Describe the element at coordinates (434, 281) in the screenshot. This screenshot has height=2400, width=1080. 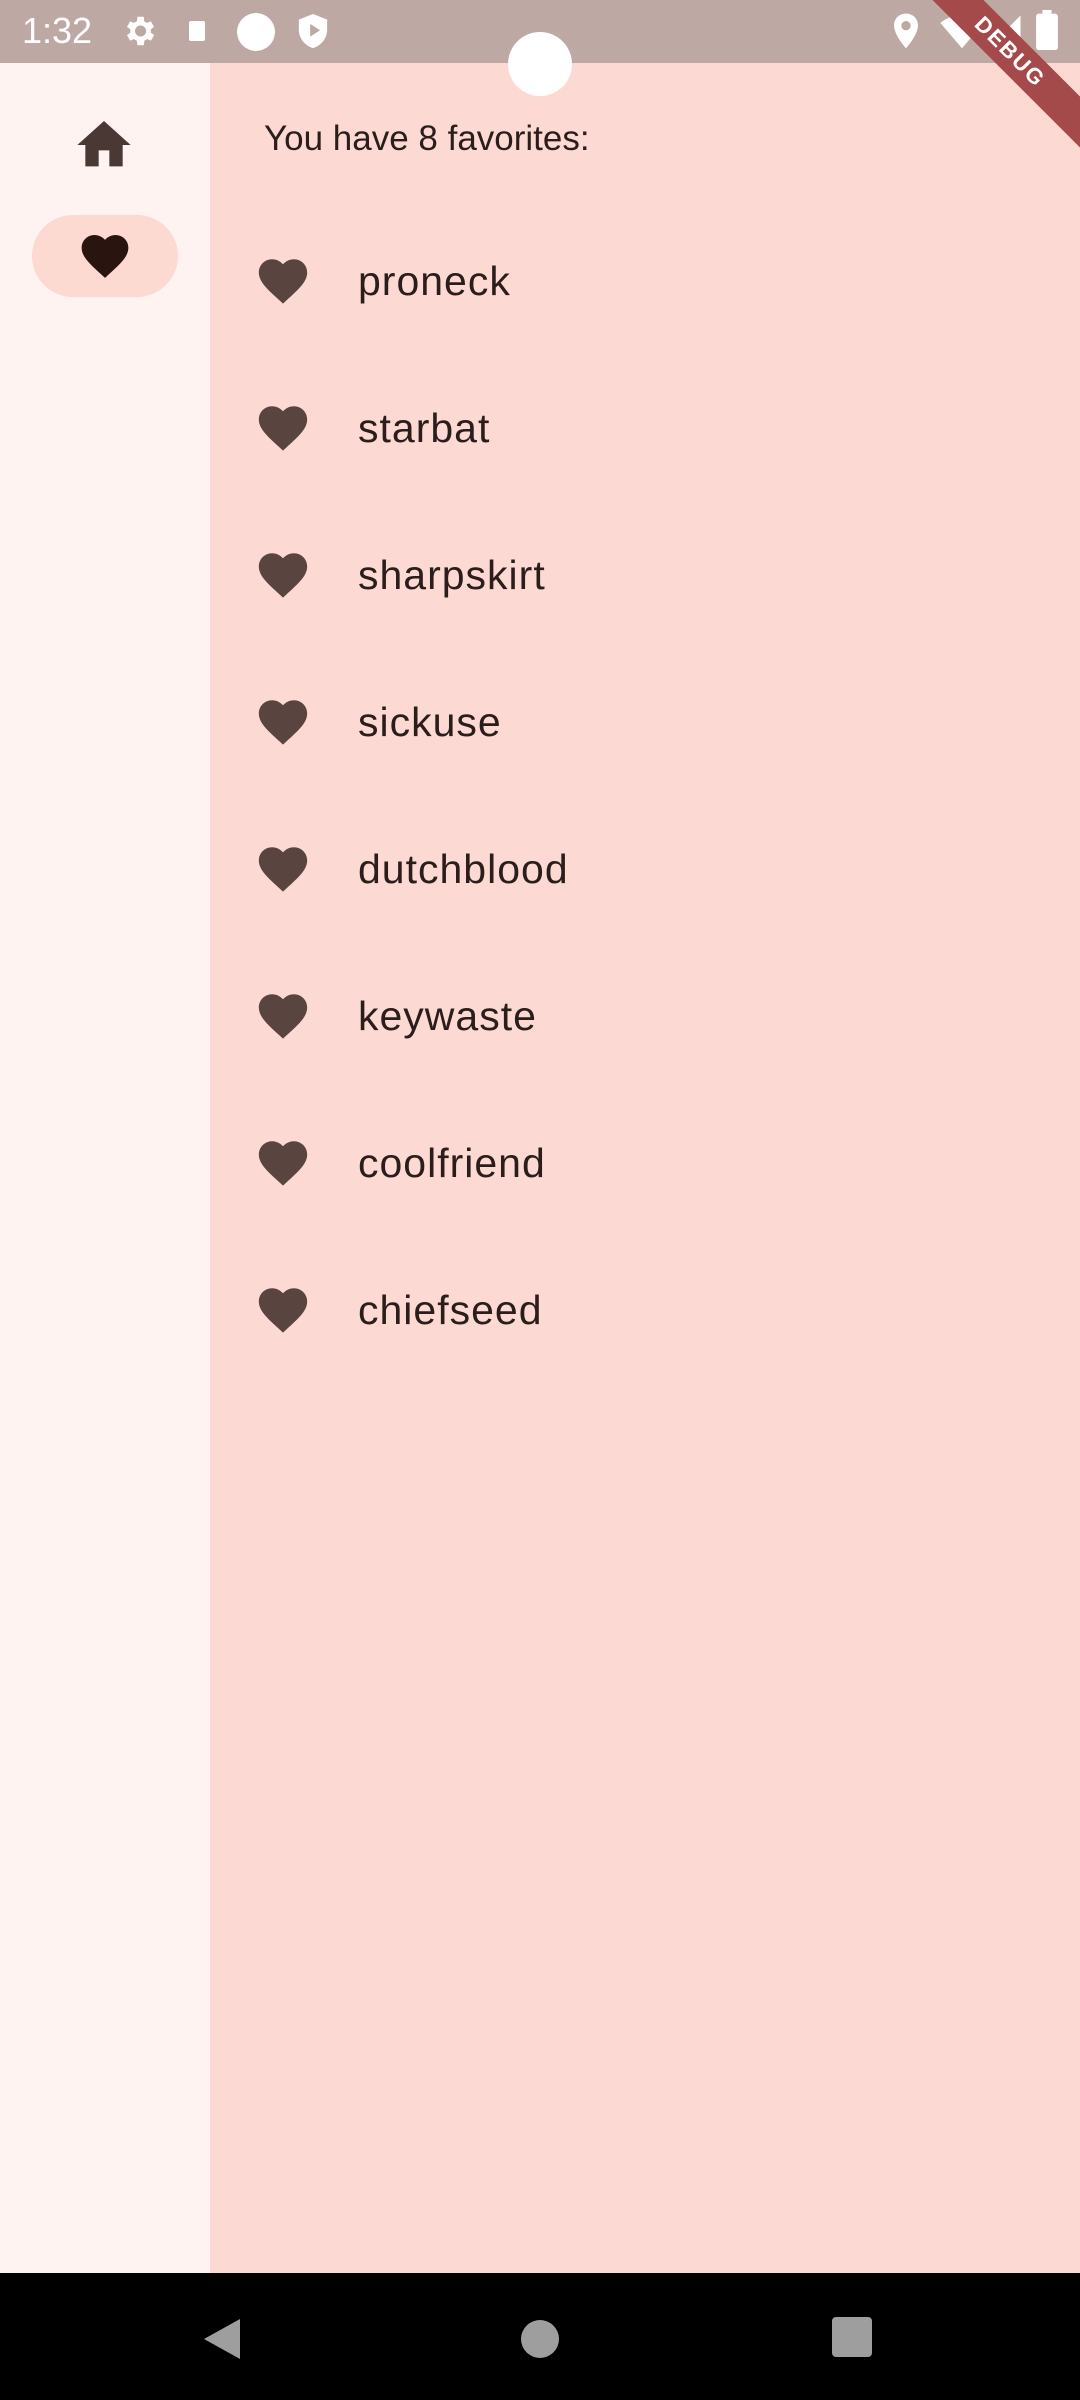
I see `list-item-label: proneck` at that location.